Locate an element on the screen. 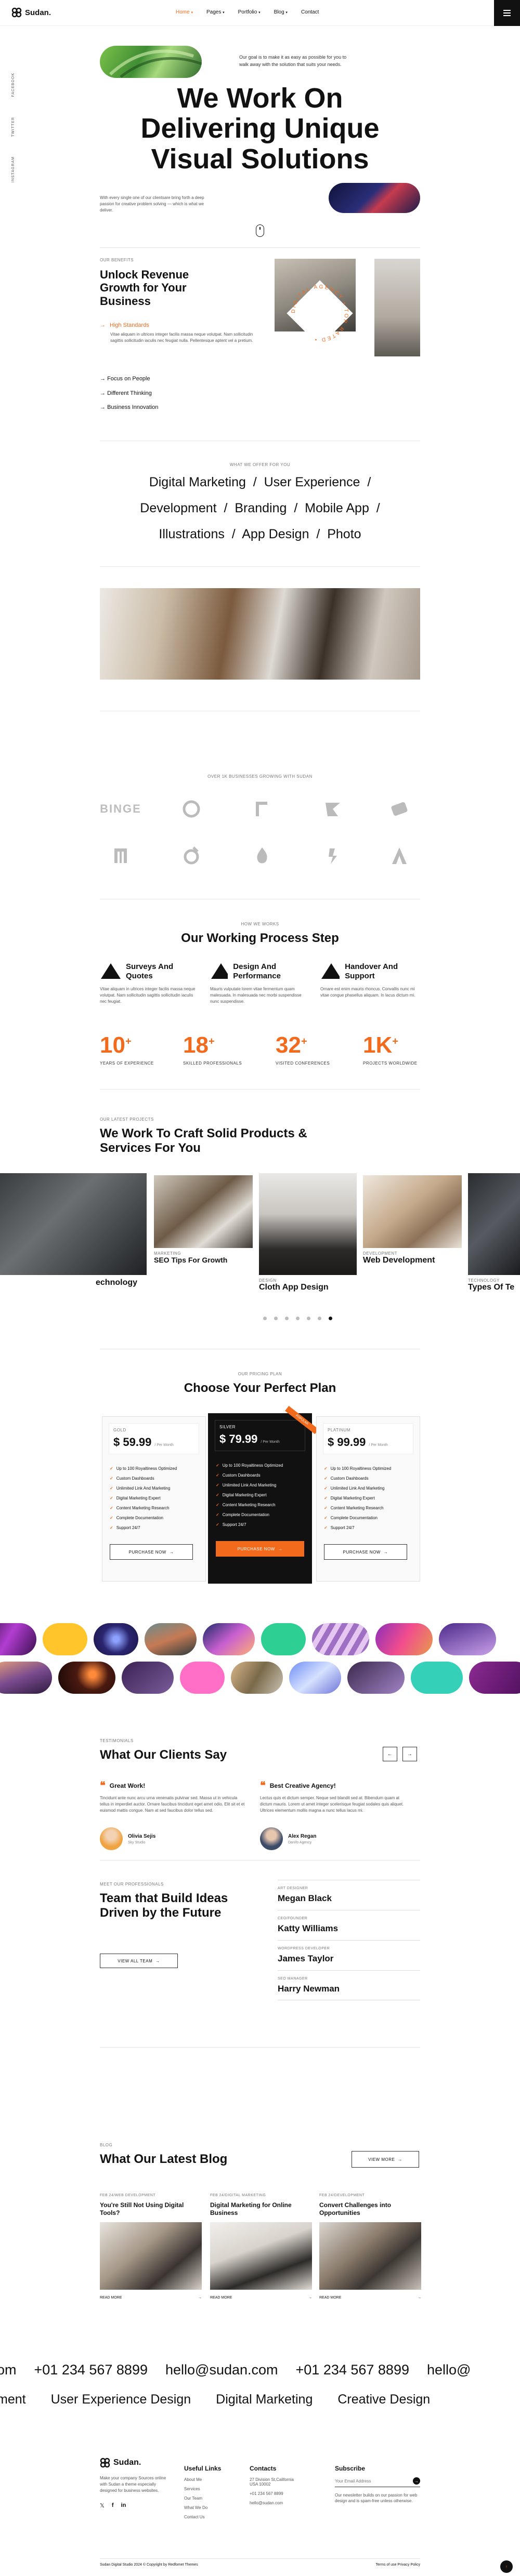  footer-link: About Me is located at coordinates (213, 2479).